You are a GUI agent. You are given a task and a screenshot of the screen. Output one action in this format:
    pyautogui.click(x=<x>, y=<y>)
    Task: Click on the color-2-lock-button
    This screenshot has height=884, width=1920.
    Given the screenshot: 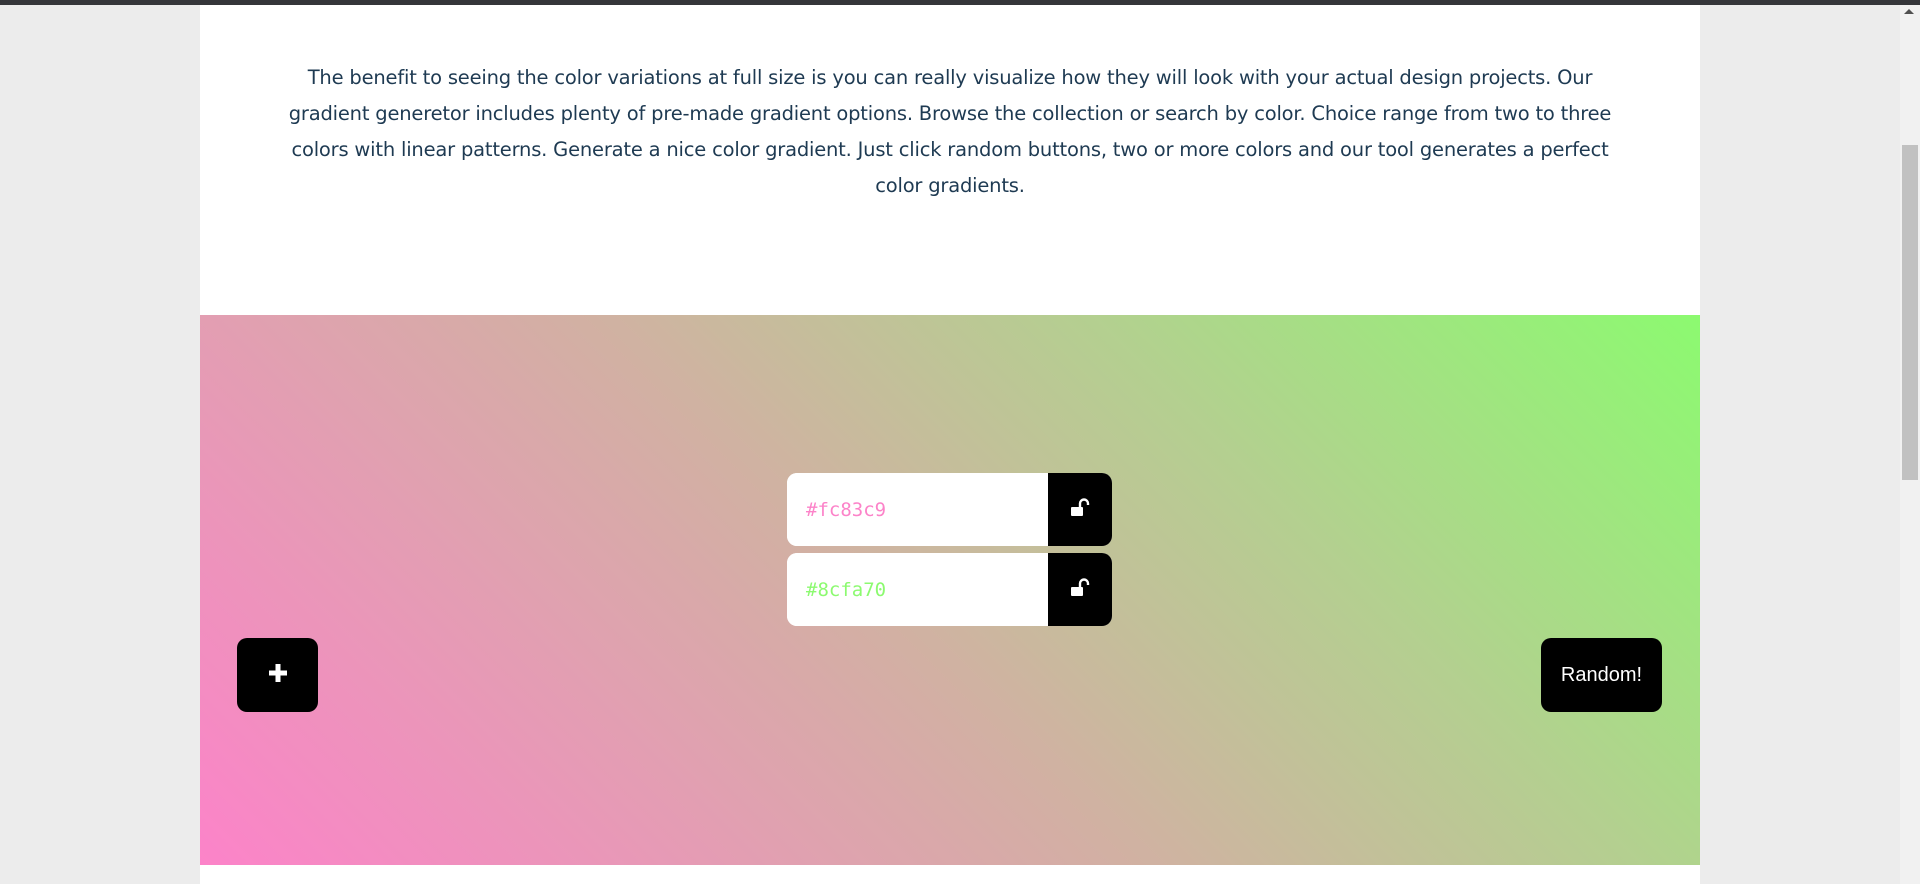 What is the action you would take?
    pyautogui.click(x=1080, y=589)
    